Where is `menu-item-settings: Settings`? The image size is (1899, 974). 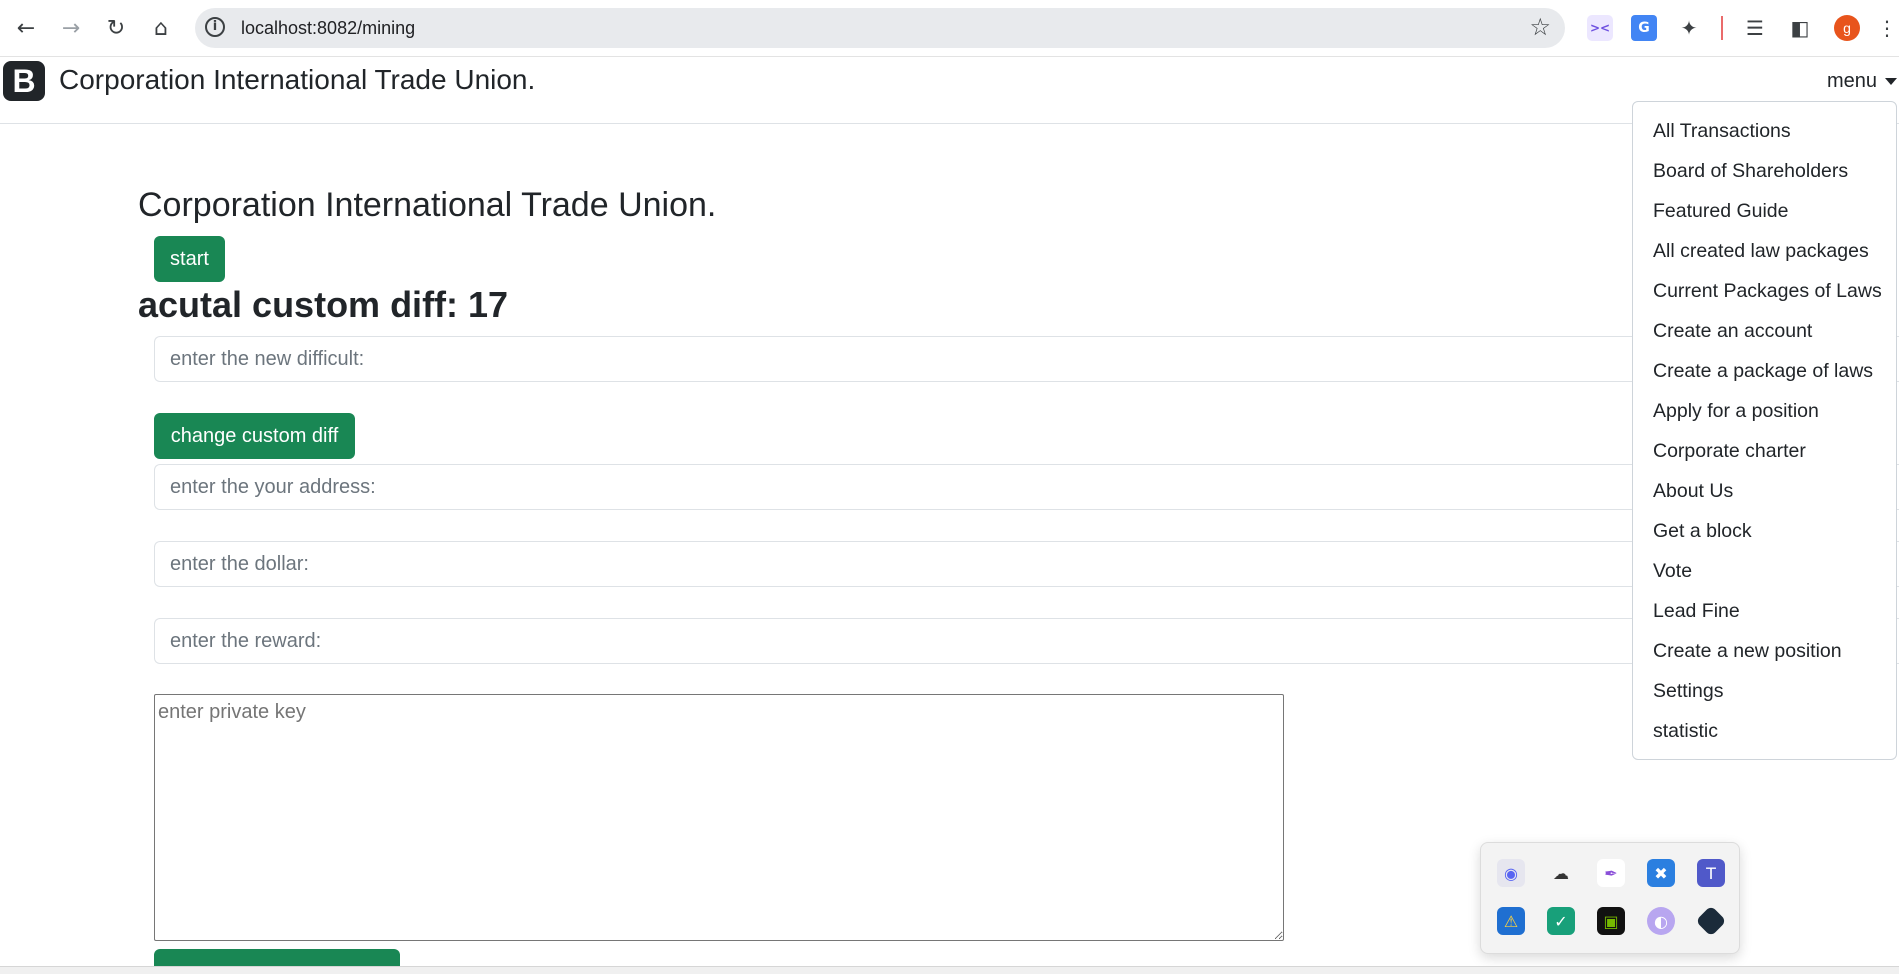 menu-item-settings: Settings is located at coordinates (1764, 691).